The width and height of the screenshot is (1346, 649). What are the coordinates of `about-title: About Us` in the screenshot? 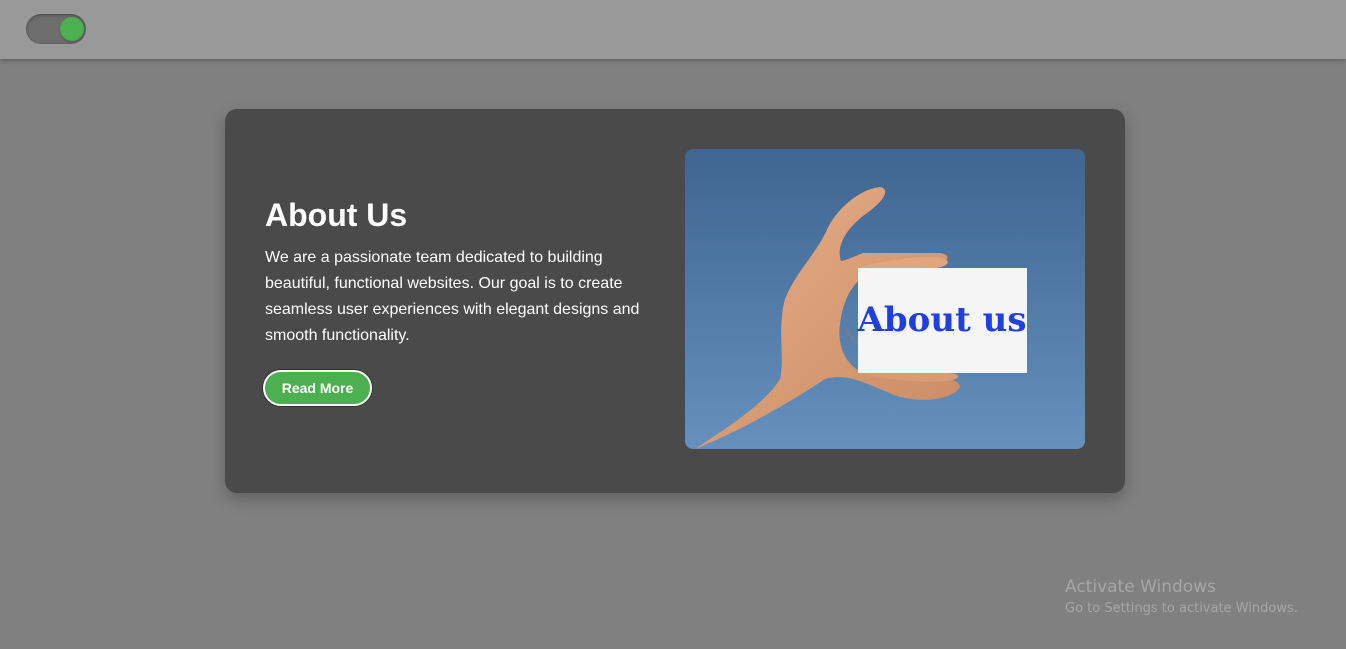 It's located at (336, 215).